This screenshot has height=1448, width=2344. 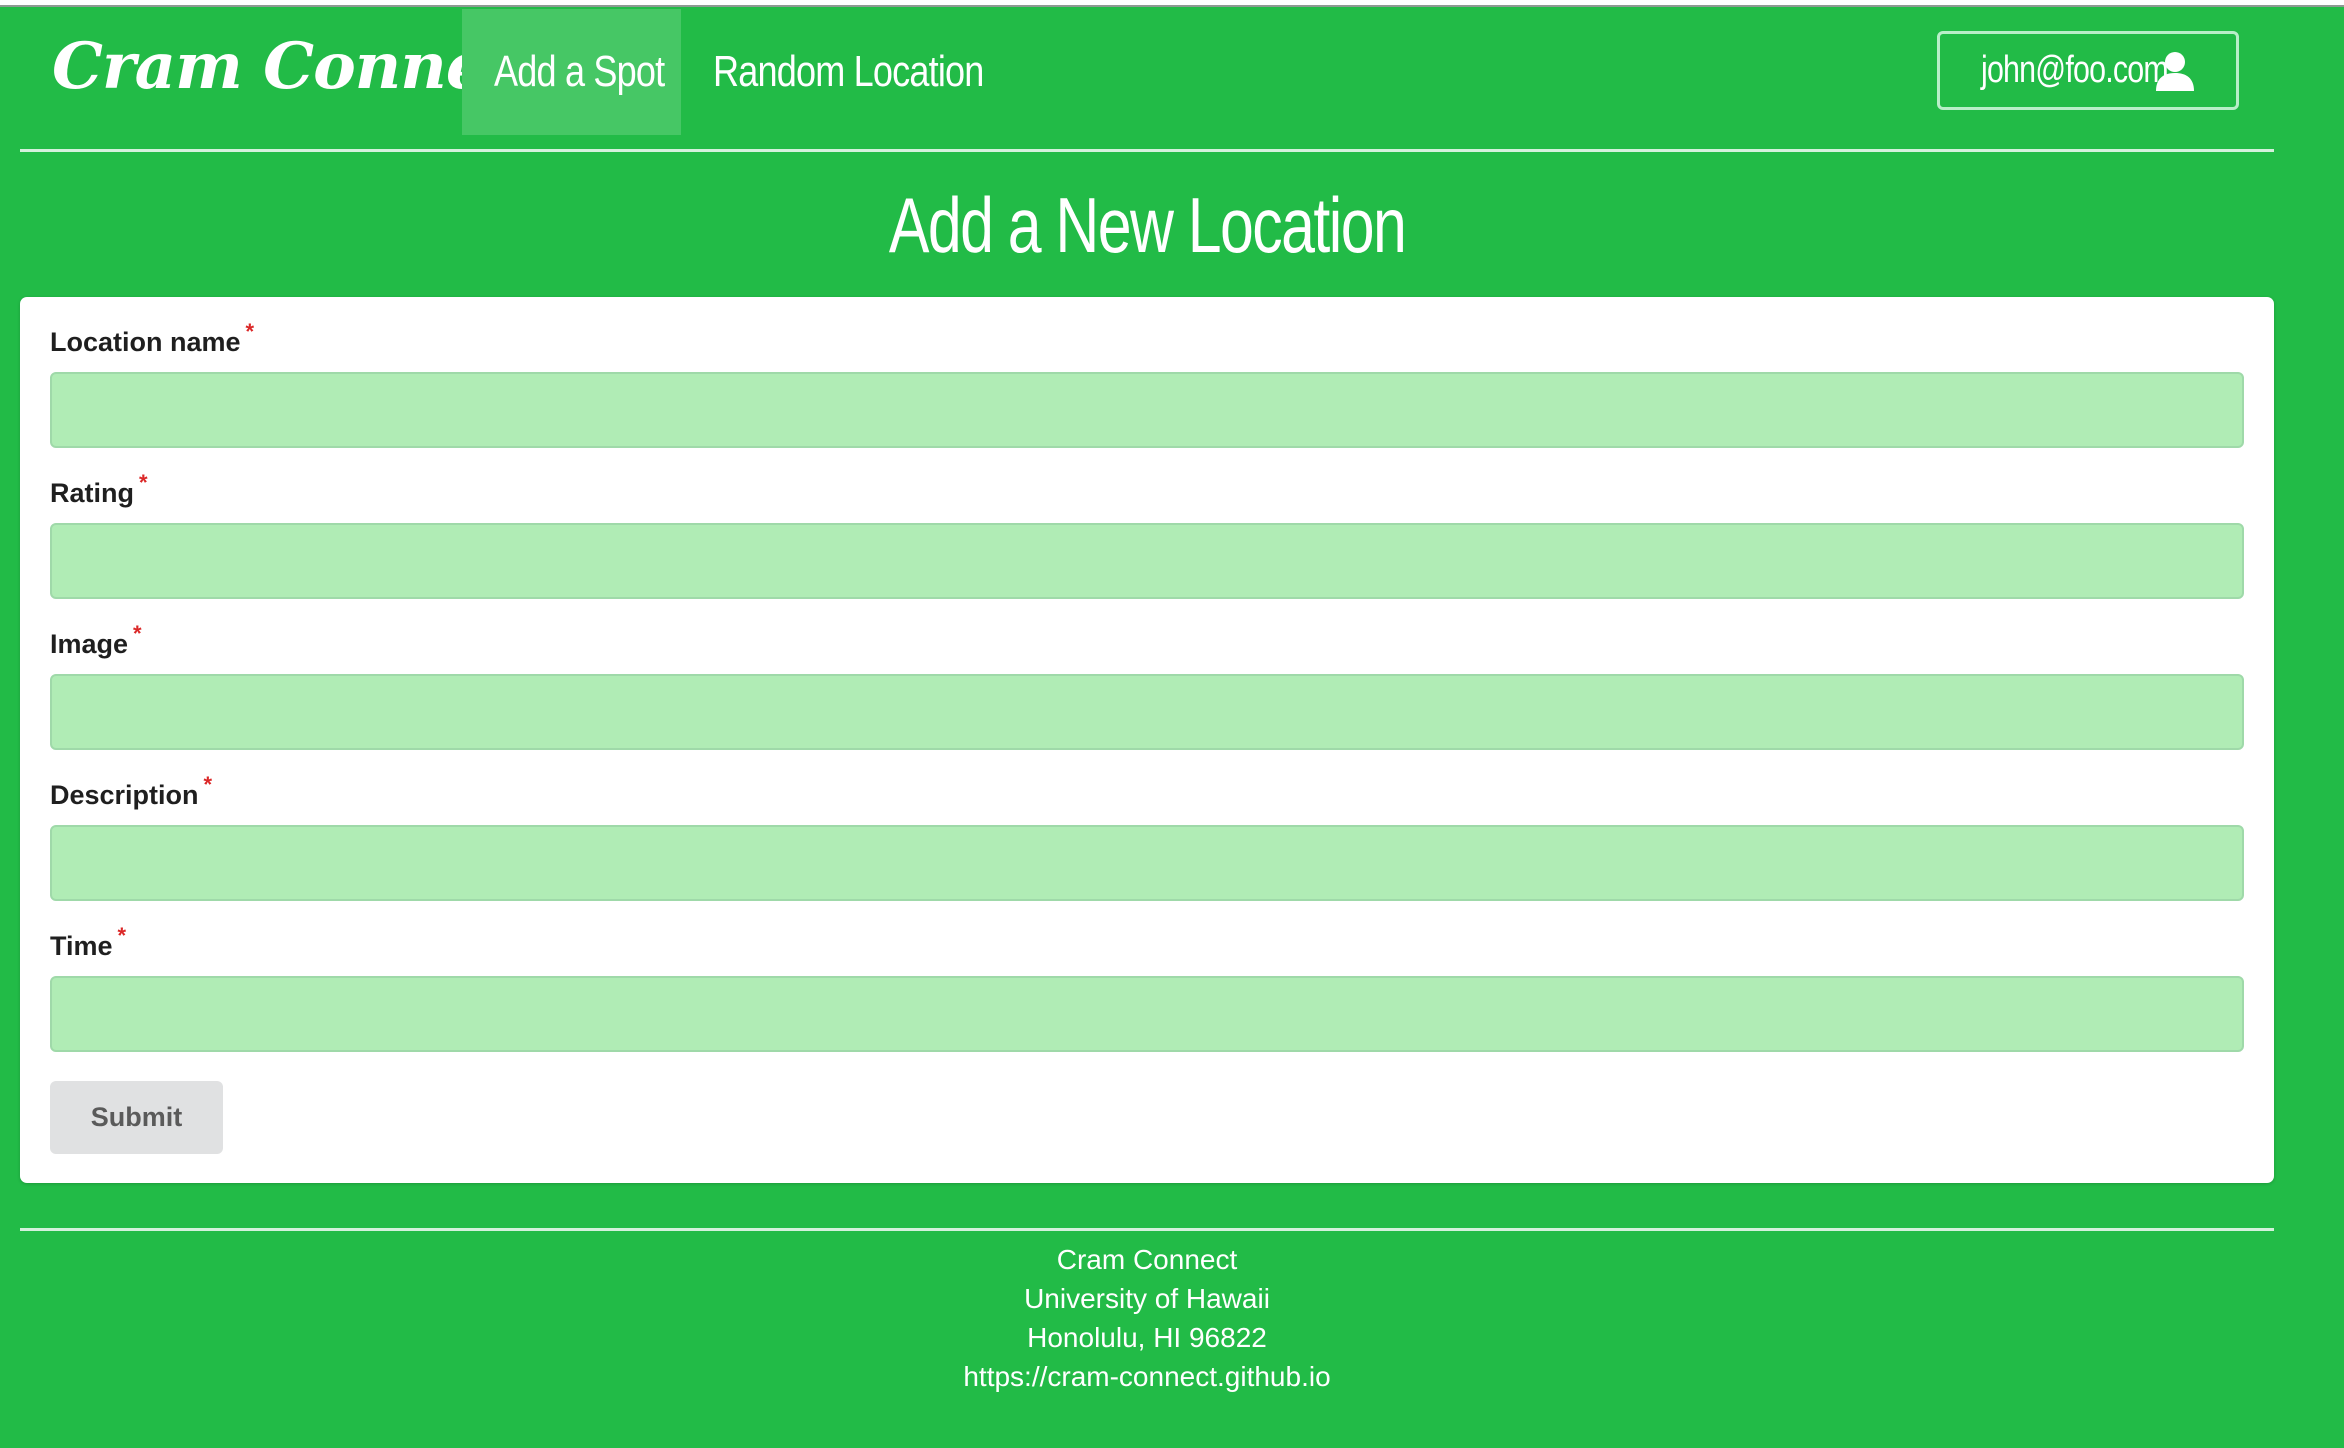 I want to click on user-email: john@foo.com, so click(x=2075, y=70).